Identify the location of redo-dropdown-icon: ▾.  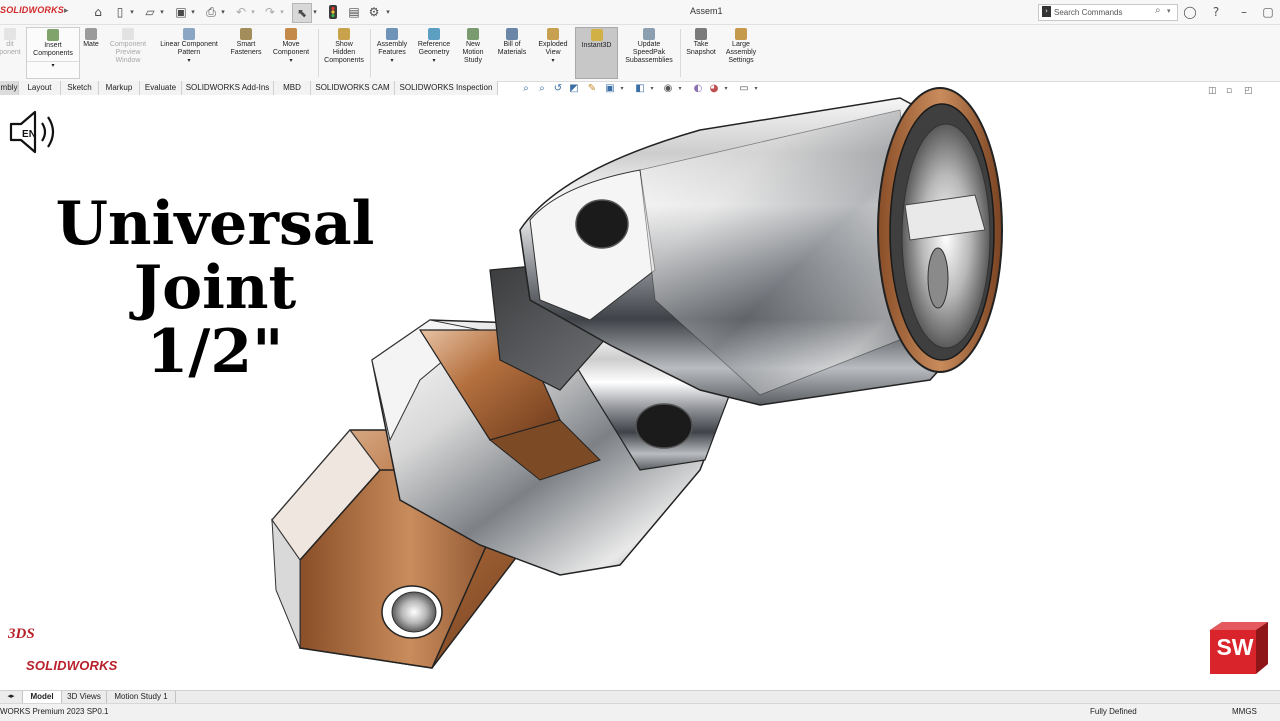
(282, 12).